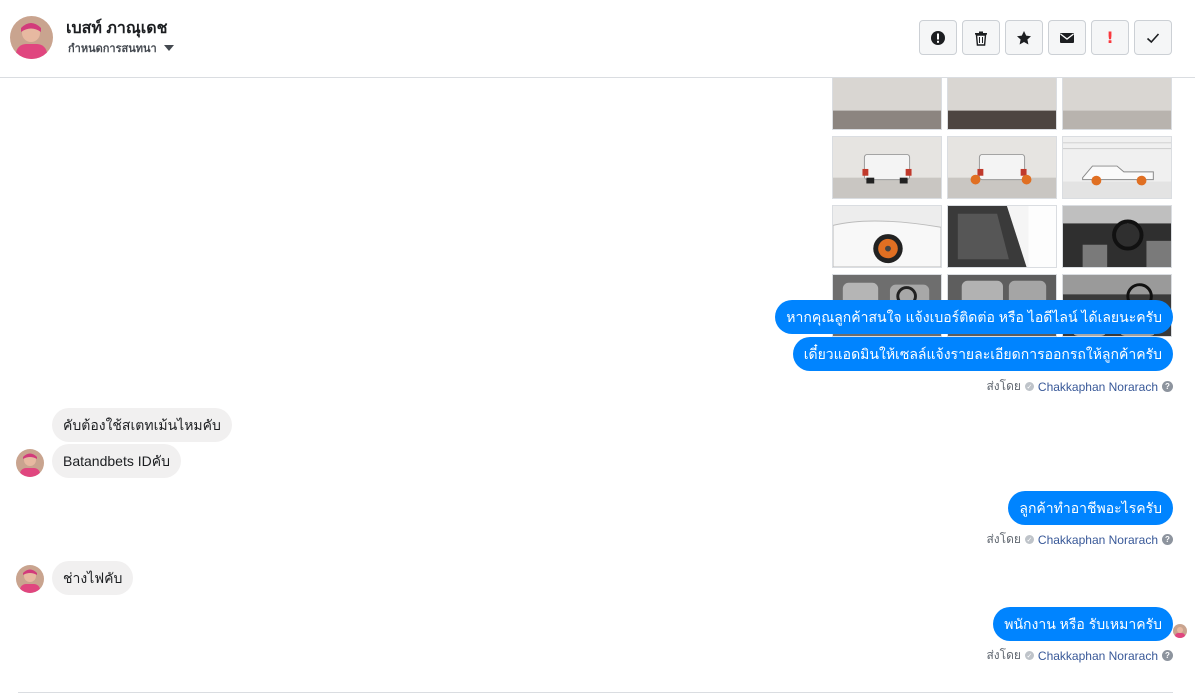 The height and width of the screenshot is (693, 1195). I want to click on report-button, so click(938, 37).